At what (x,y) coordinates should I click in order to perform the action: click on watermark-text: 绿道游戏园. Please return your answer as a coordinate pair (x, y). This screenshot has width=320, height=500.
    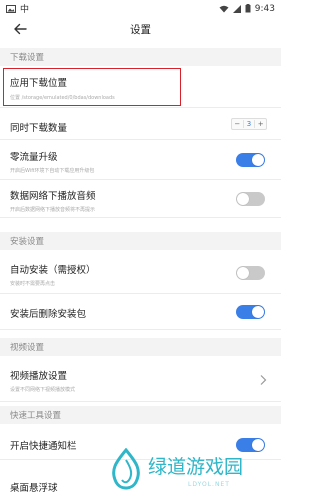
    Looking at the image, I should click on (196, 467).